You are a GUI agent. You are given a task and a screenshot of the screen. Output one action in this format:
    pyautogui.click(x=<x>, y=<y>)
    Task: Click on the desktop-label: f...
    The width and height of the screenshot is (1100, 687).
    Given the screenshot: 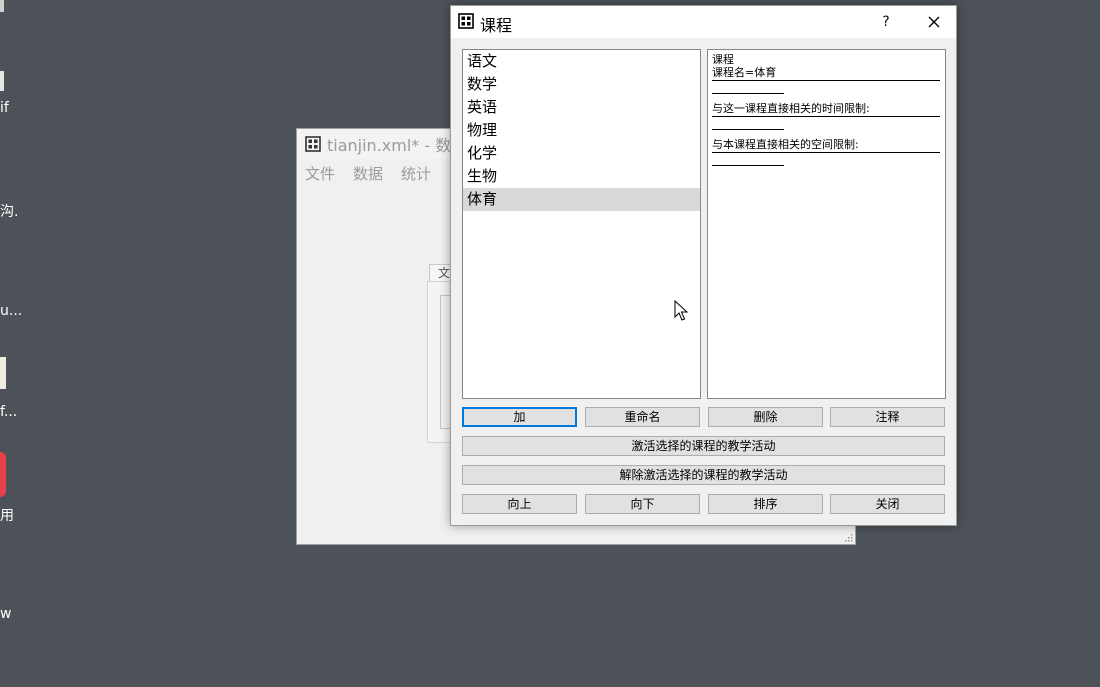 What is the action you would take?
    pyautogui.click(x=9, y=412)
    